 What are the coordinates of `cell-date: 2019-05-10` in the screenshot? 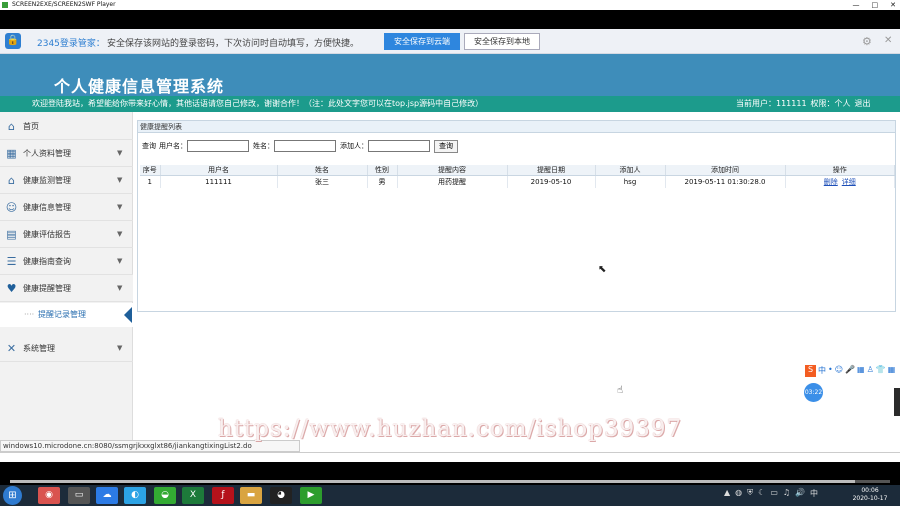 It's located at (551, 181).